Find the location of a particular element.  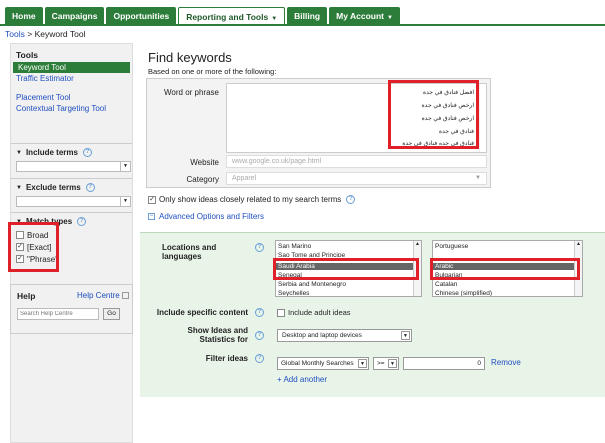

tab-label: Reporting and Tools is located at coordinates (227, 17).